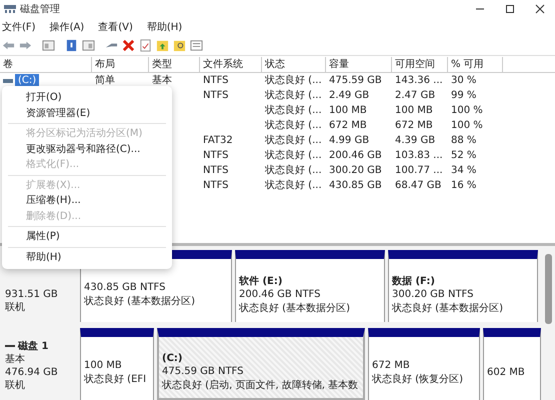  I want to click on menu-item: 文件(F), so click(19, 27).